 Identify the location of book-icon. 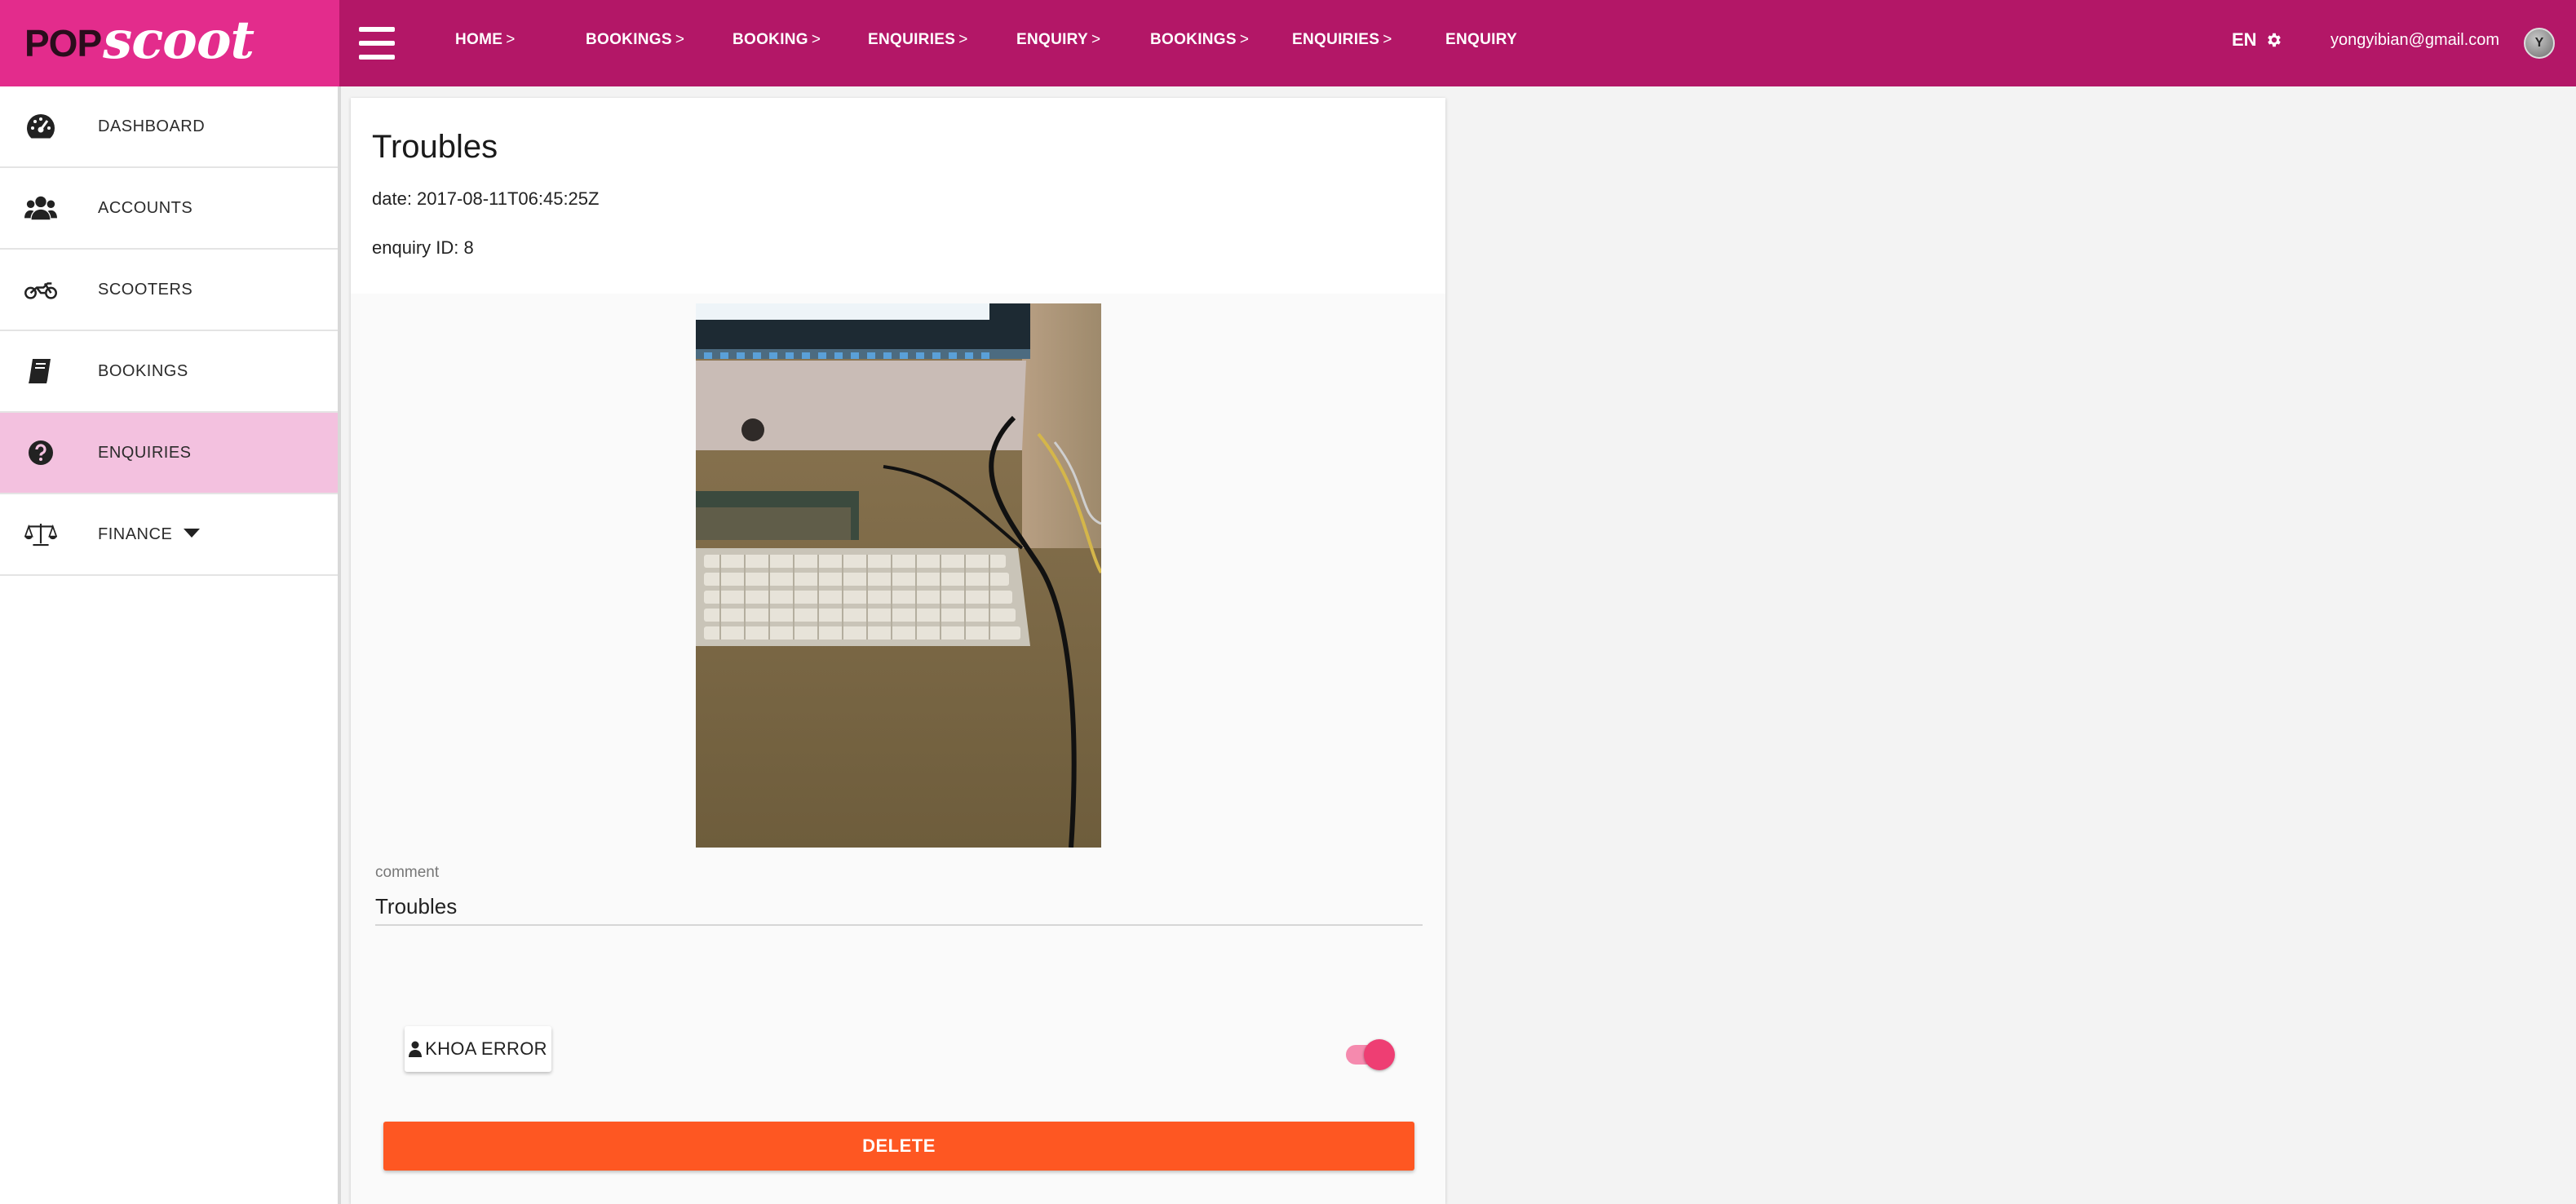
(40, 371).